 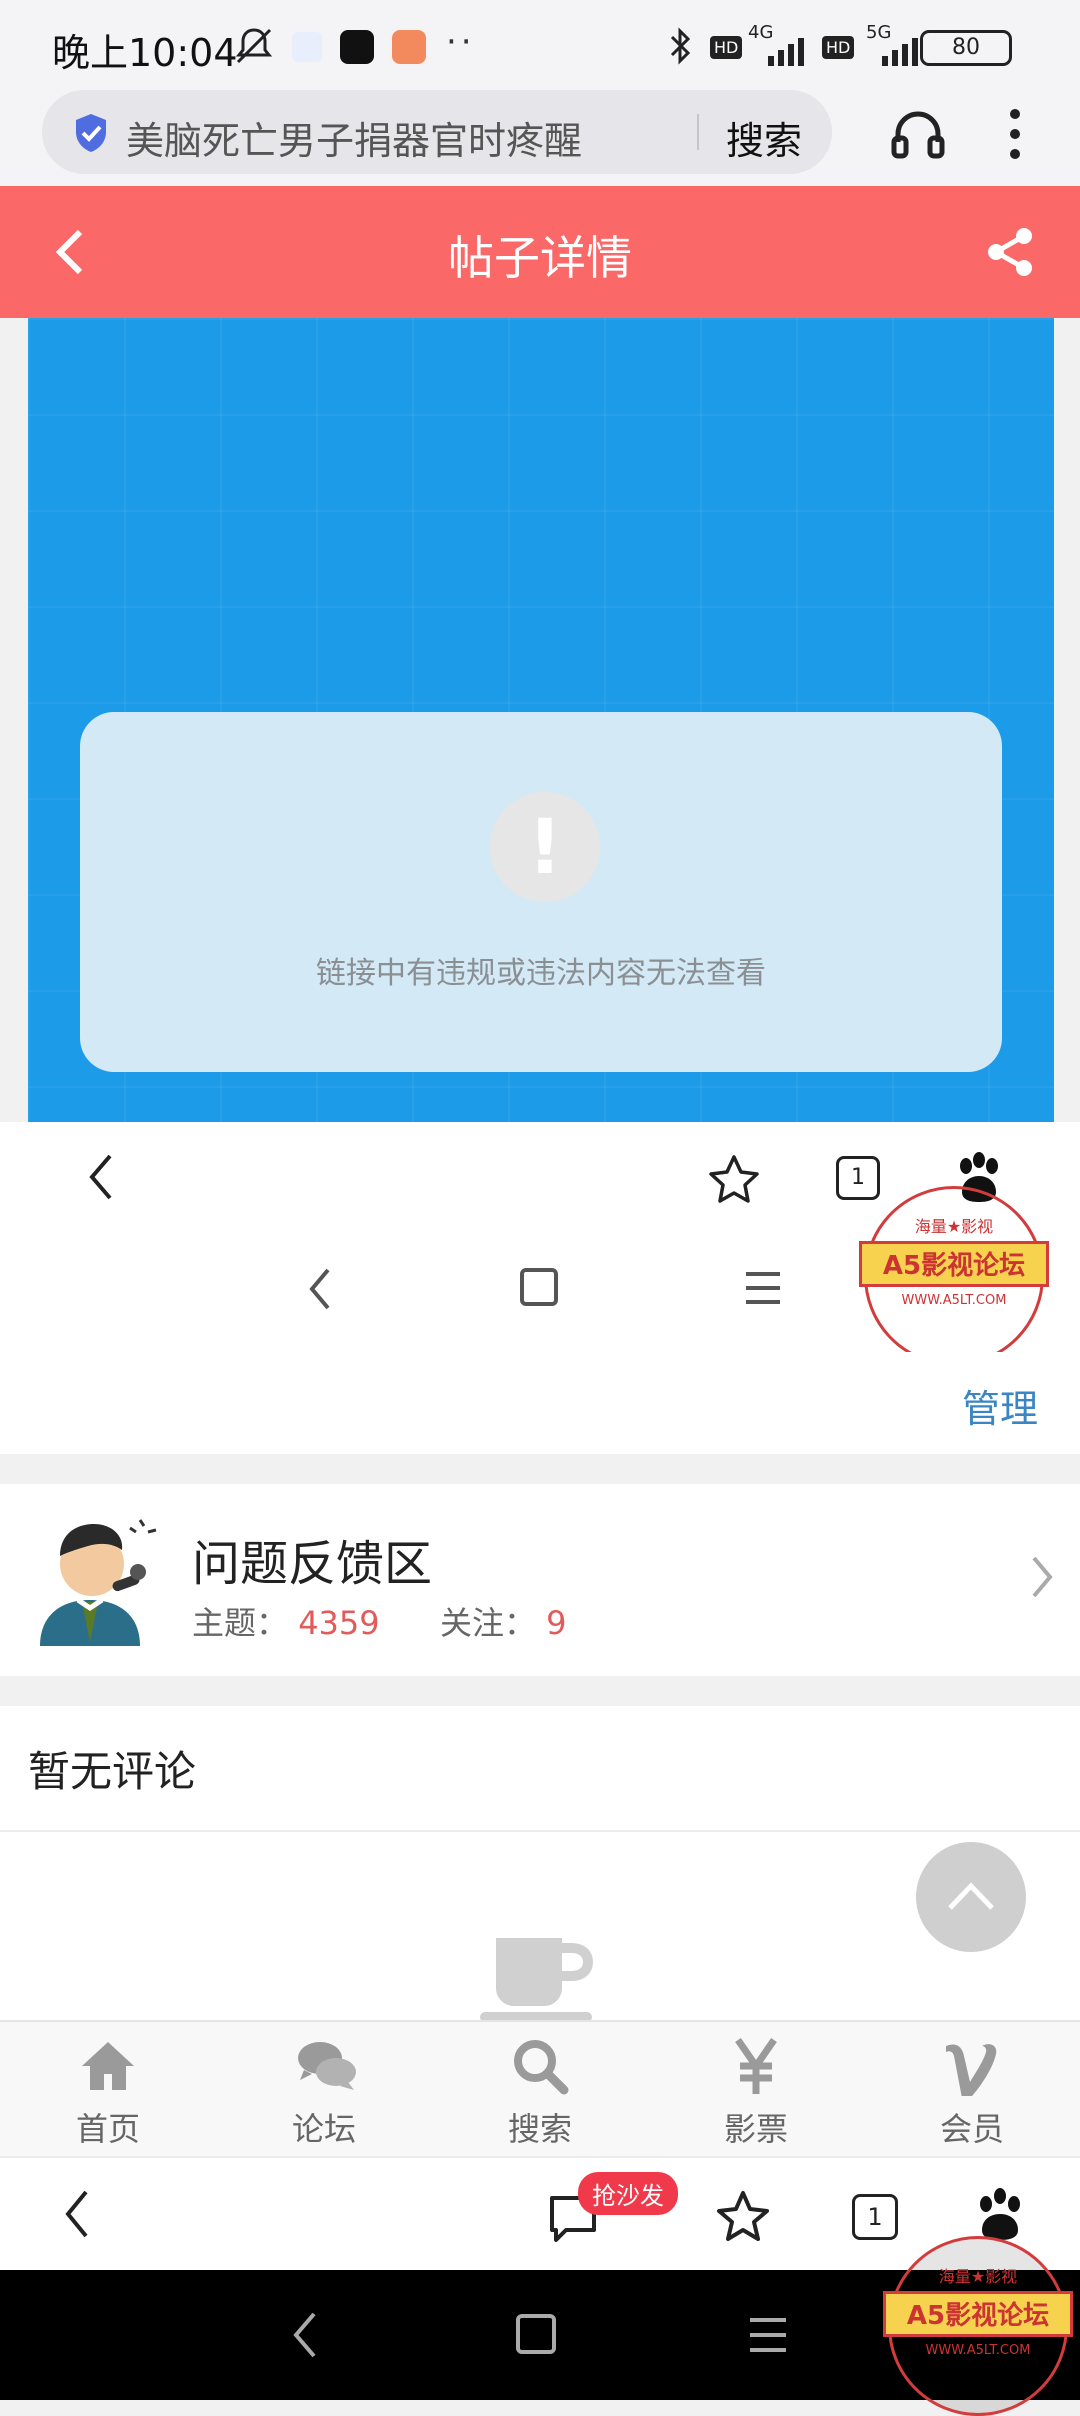 I want to click on blocked-notice-card: ! 链接中有违规或违法内容无法查看, so click(x=541, y=892).